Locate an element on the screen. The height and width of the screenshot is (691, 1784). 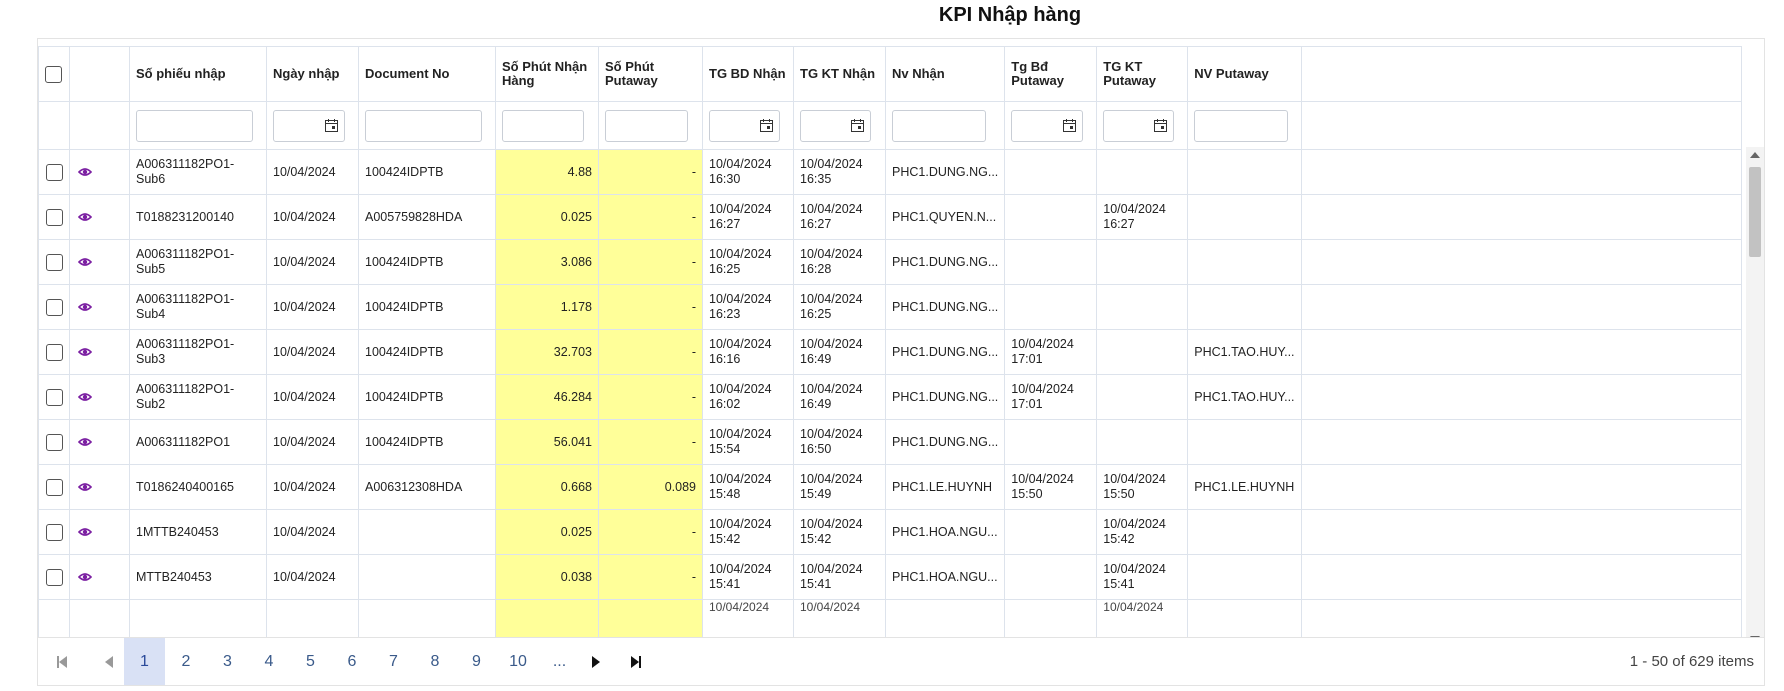
header-so-phut-nhan-hang: Số Phút Nhận Hàng is located at coordinates (547, 74).